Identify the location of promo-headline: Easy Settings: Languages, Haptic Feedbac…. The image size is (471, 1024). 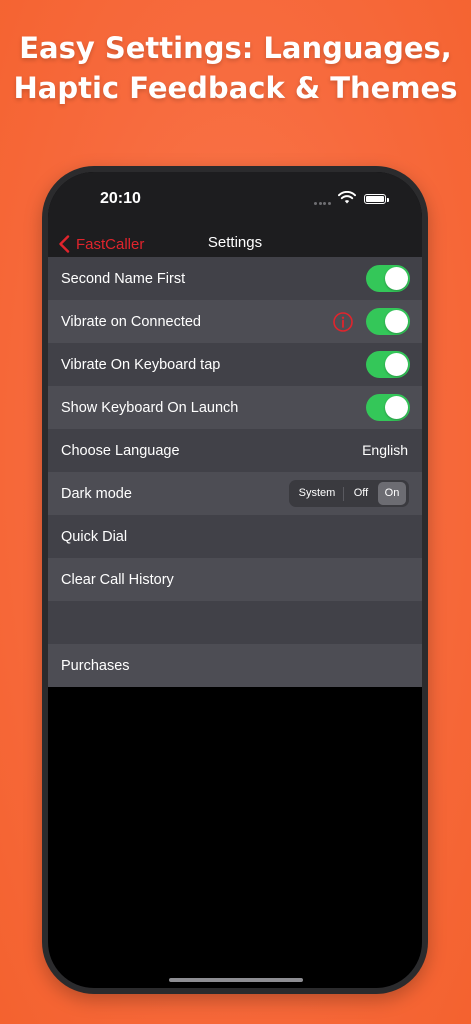
(235, 68).